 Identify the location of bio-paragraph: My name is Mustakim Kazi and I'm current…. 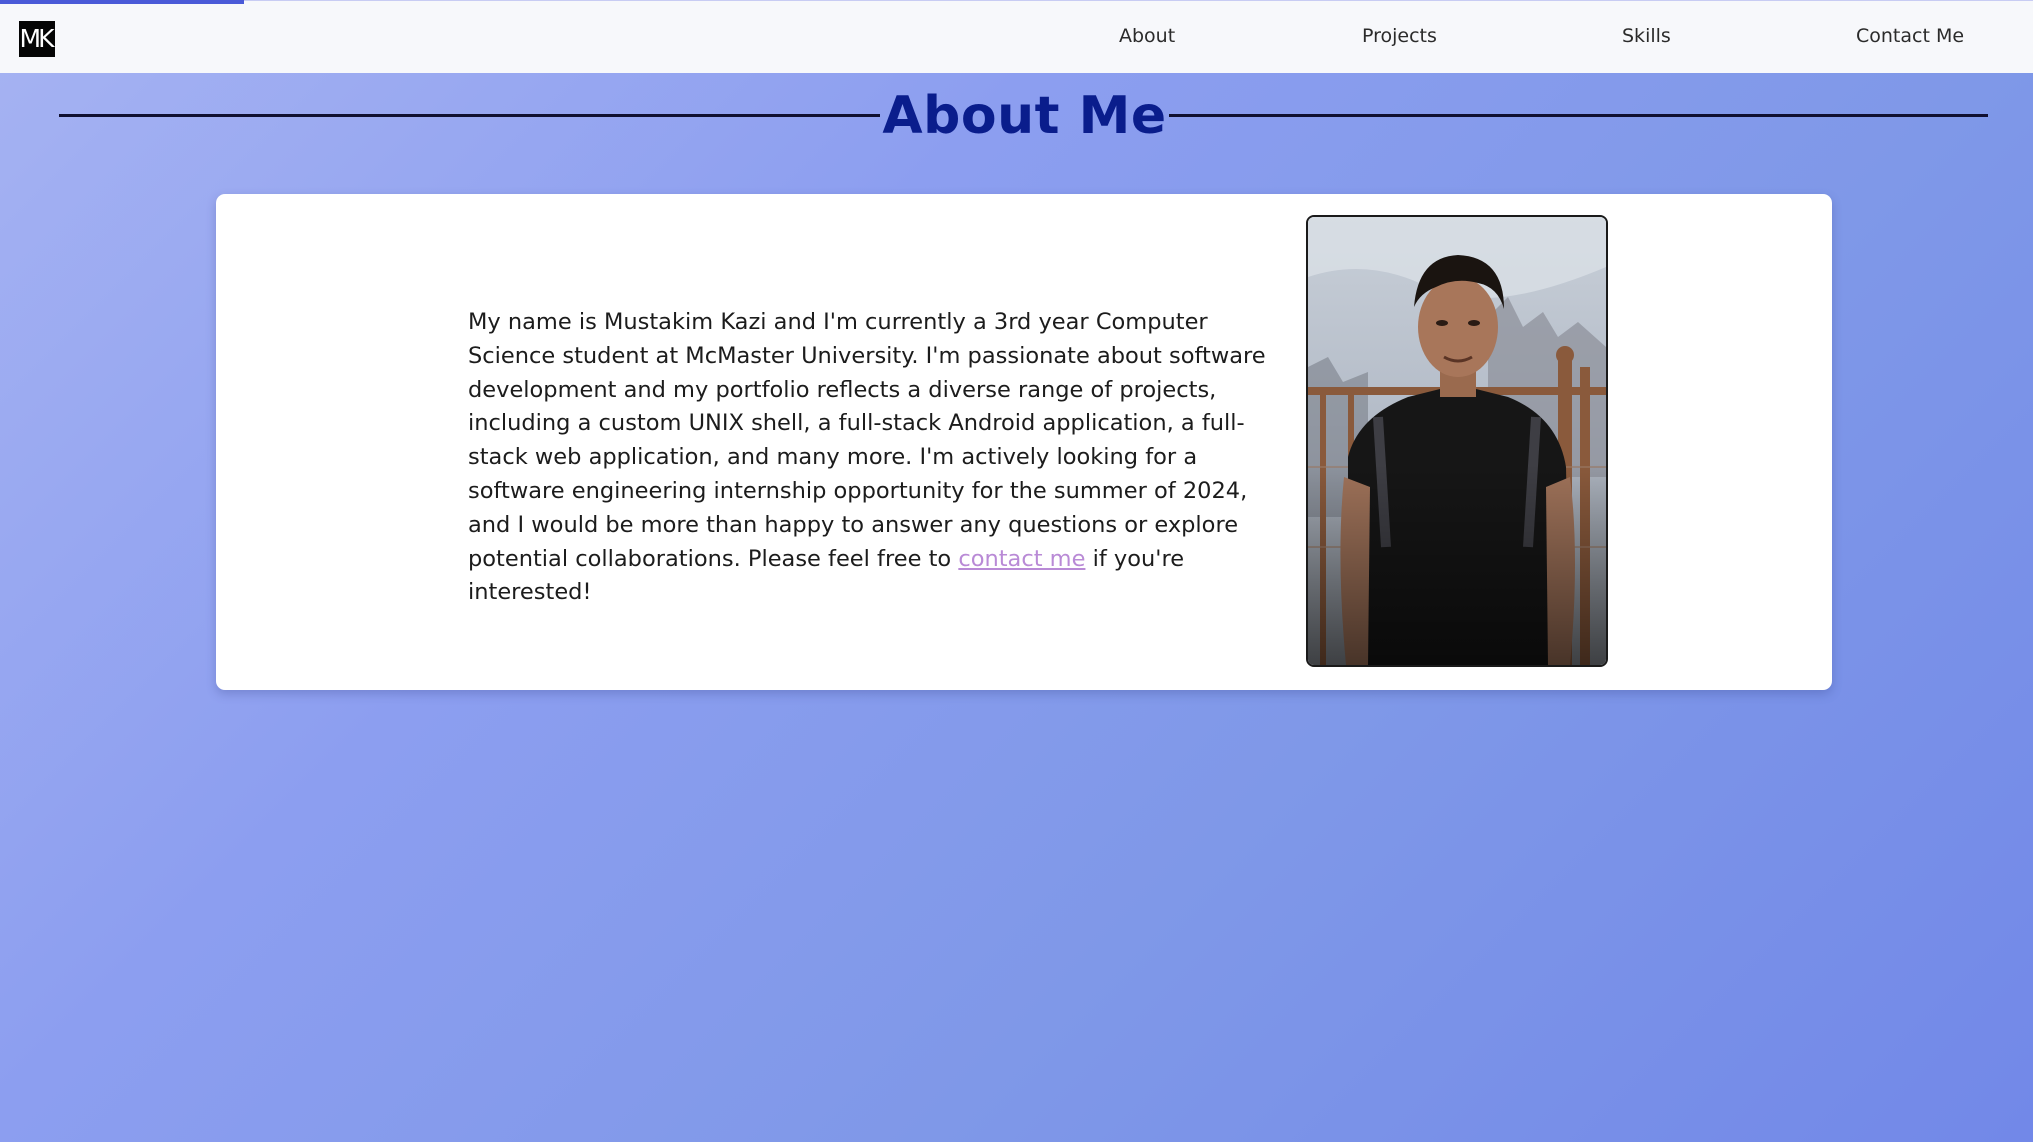
(868, 458).